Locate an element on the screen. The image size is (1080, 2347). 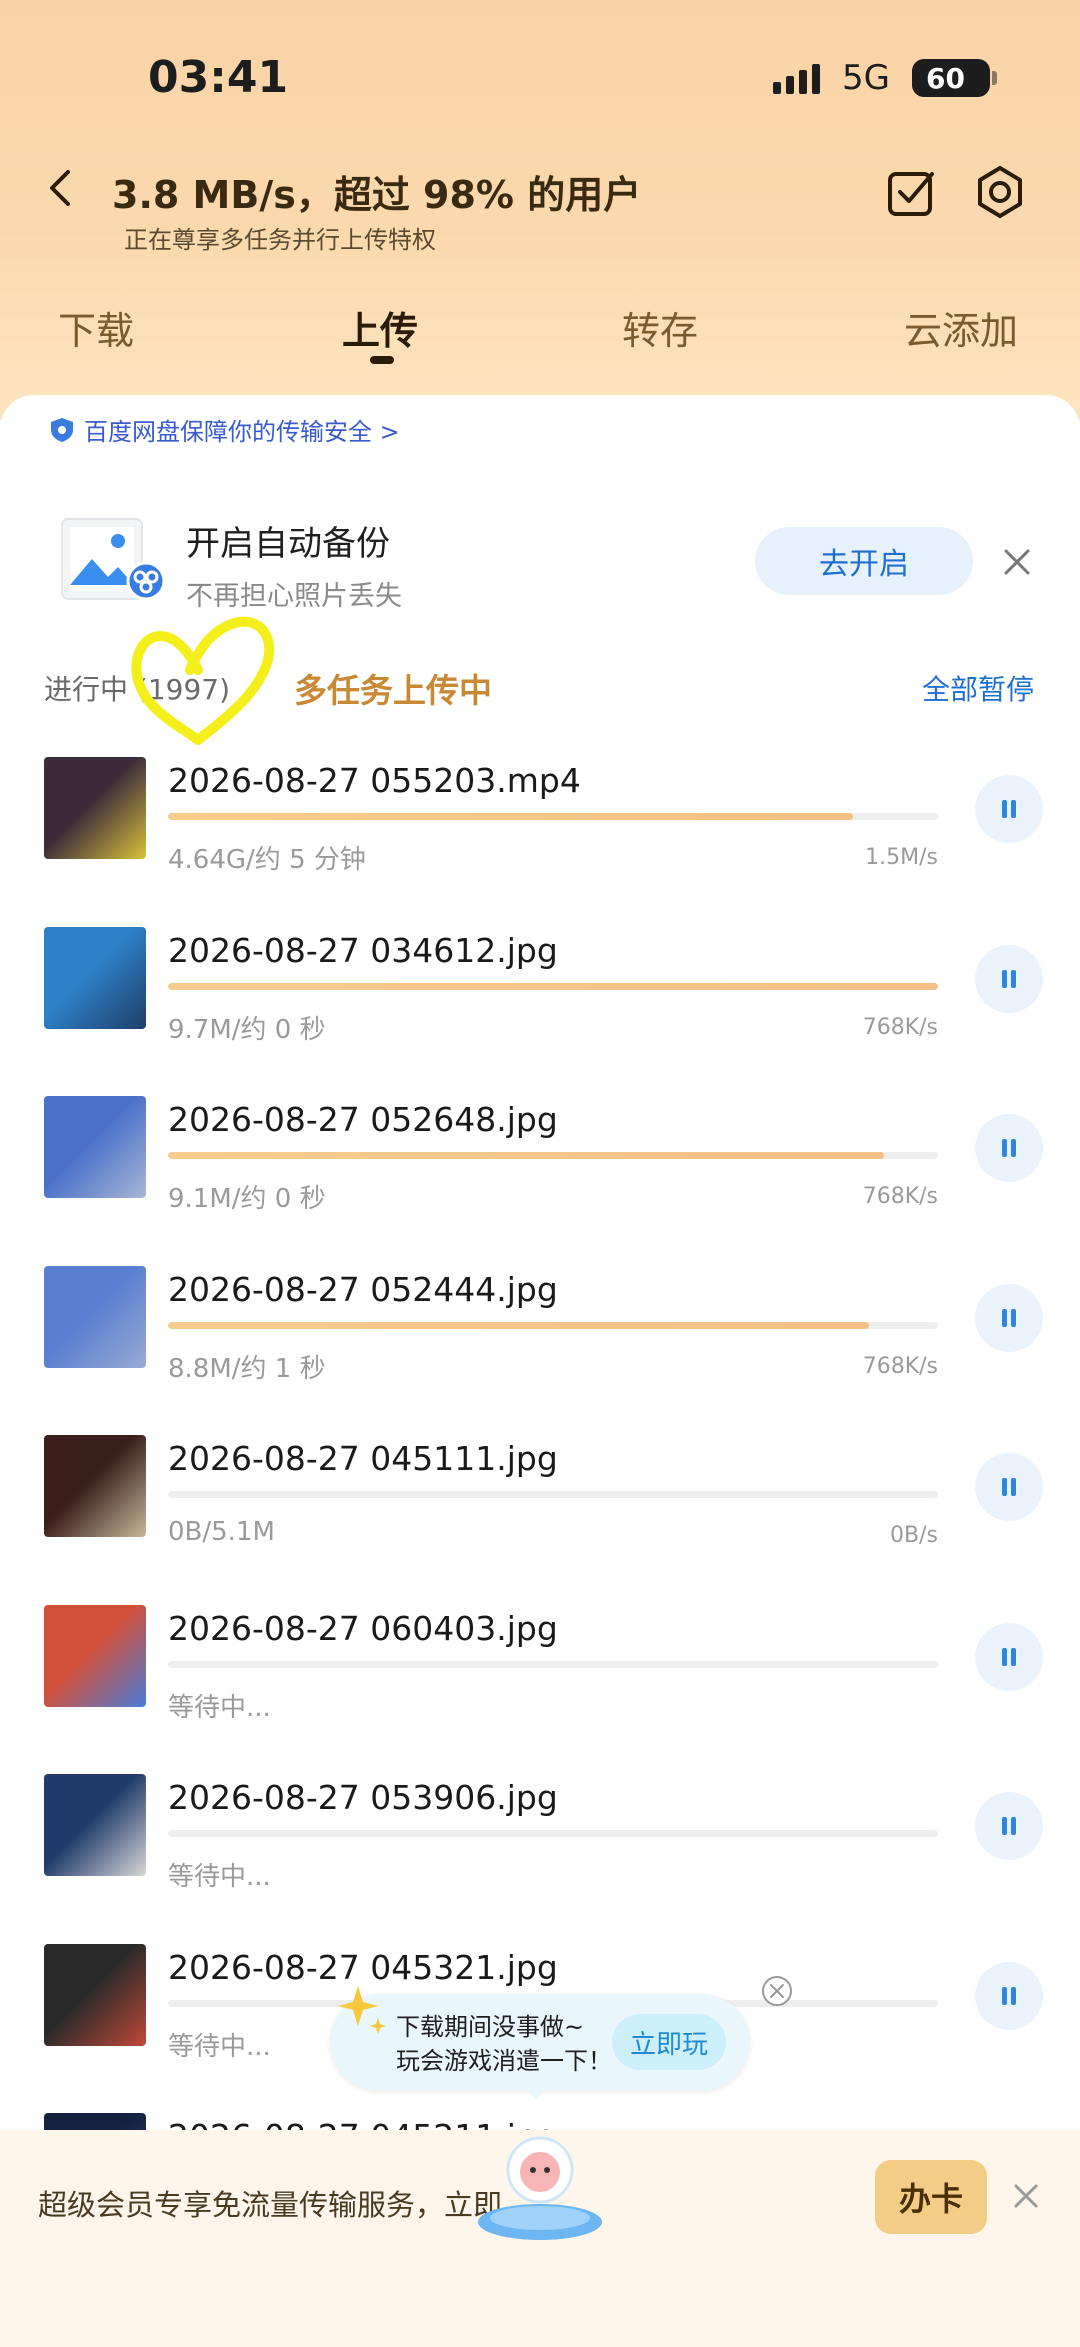
network-type: 5G is located at coordinates (866, 78).